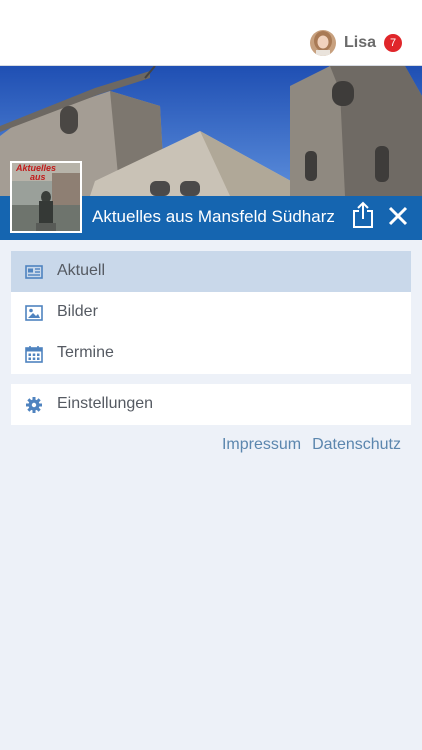  I want to click on top-bar: Lisa 7, so click(211, 33).